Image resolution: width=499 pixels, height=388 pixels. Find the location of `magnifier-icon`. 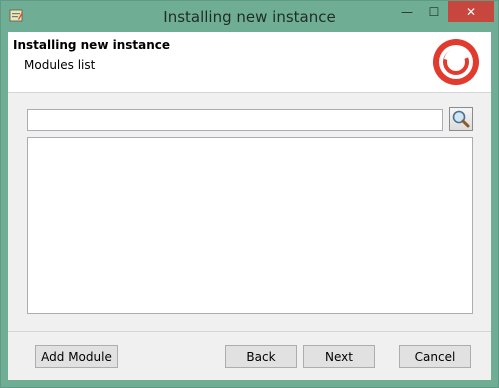

magnifier-icon is located at coordinates (461, 119).